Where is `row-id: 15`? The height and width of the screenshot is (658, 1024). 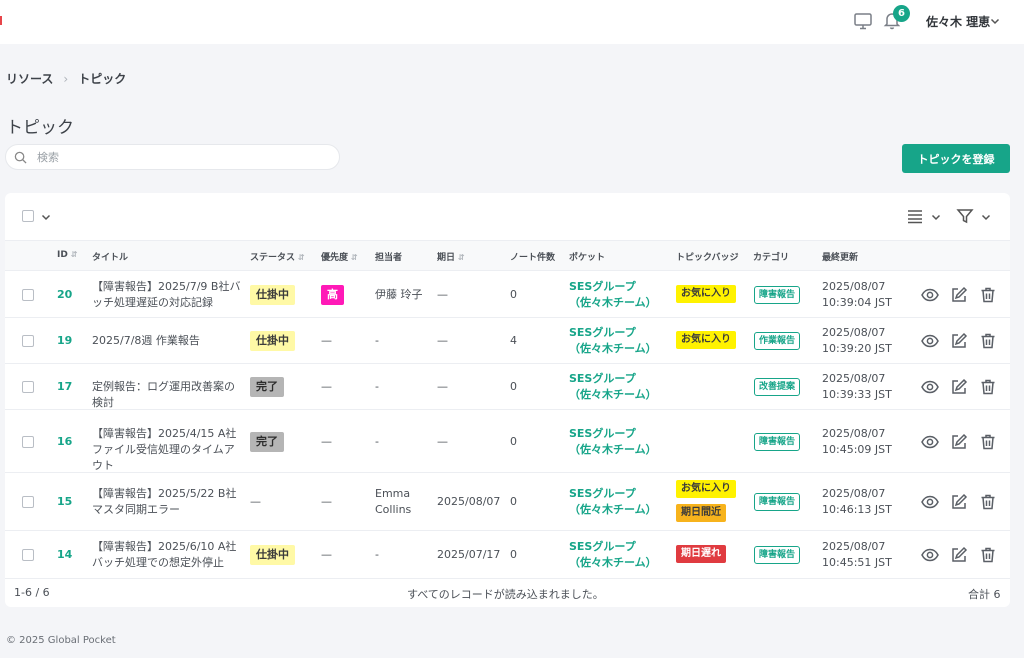 row-id: 15 is located at coordinates (64, 502).